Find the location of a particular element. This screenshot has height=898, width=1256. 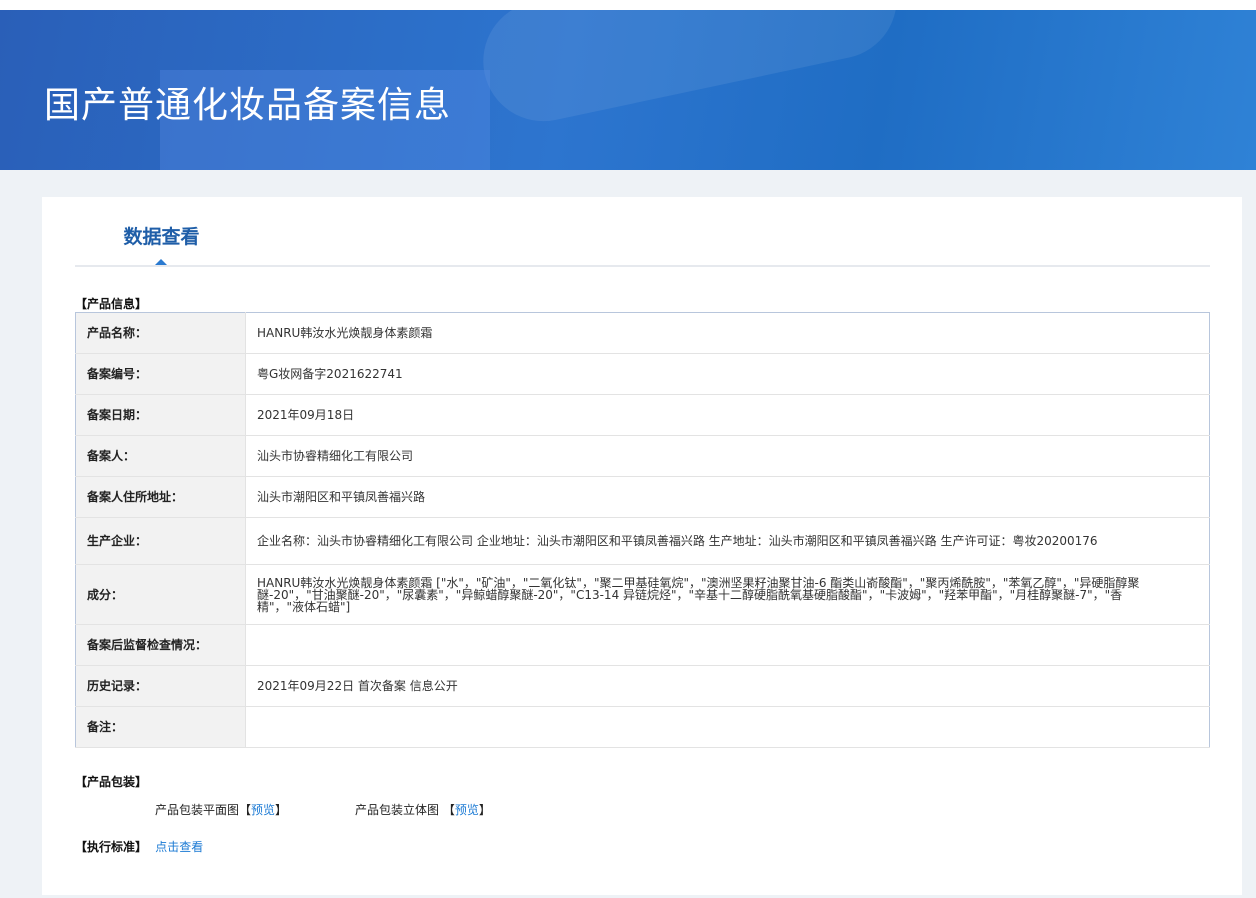

table-row: 备案人住所地址： 汕头市潮阳区和平镇凤善福兴路 is located at coordinates (642, 497).